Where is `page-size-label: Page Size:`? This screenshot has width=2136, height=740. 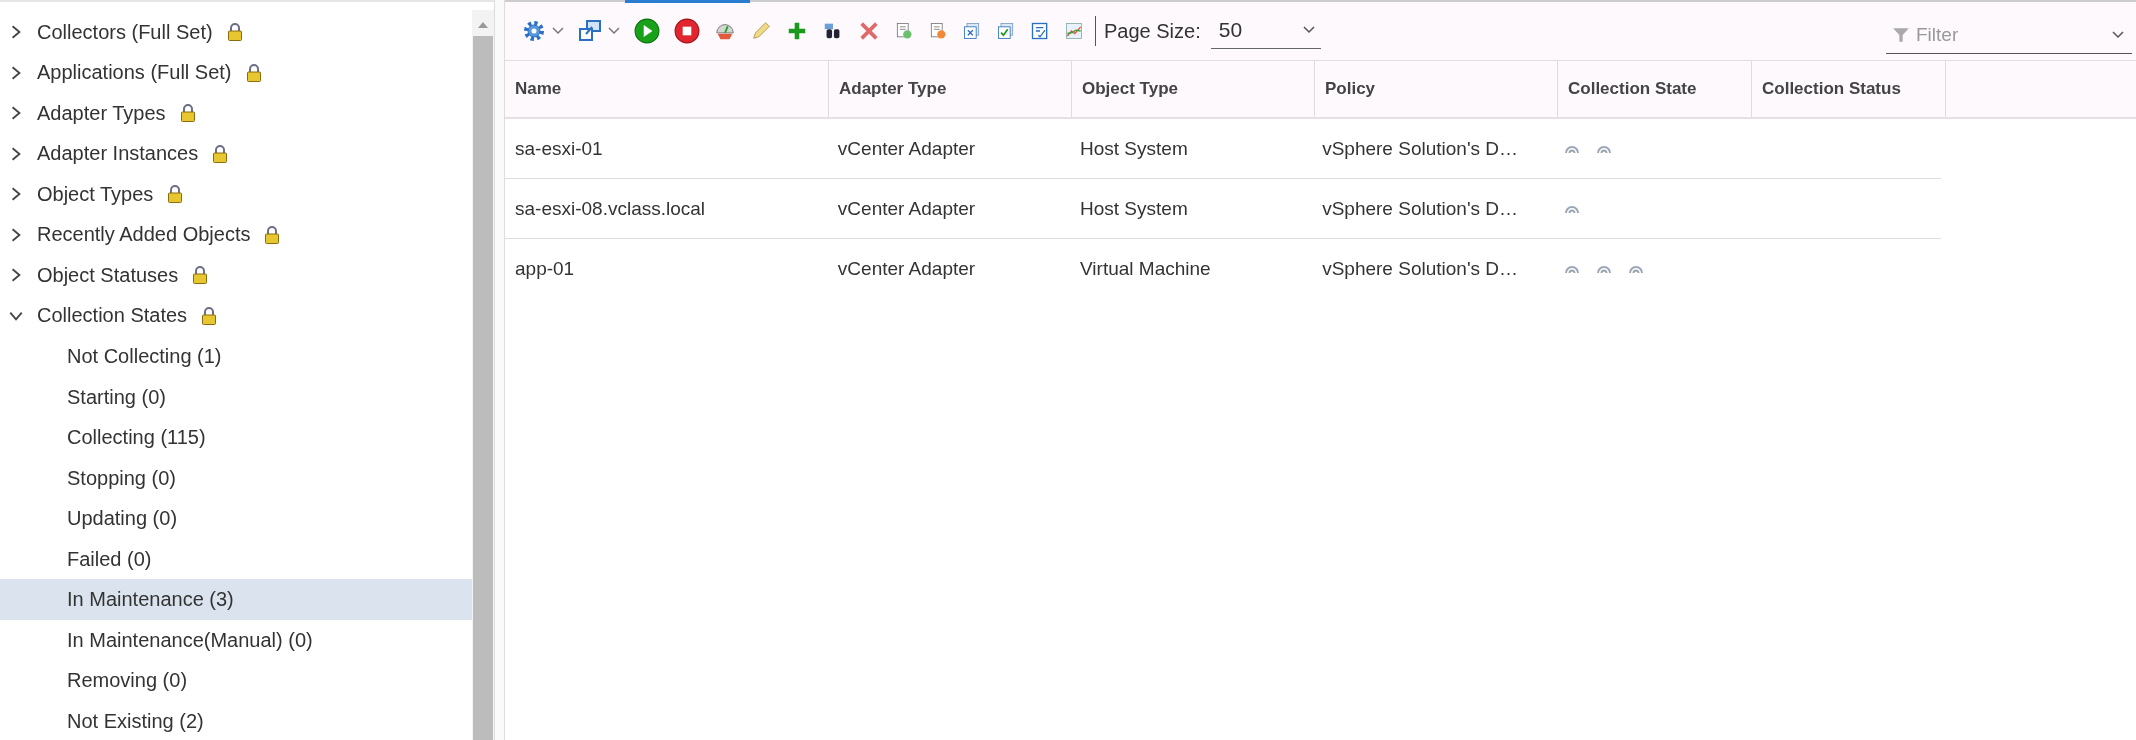 page-size-label: Page Size: is located at coordinates (1152, 31).